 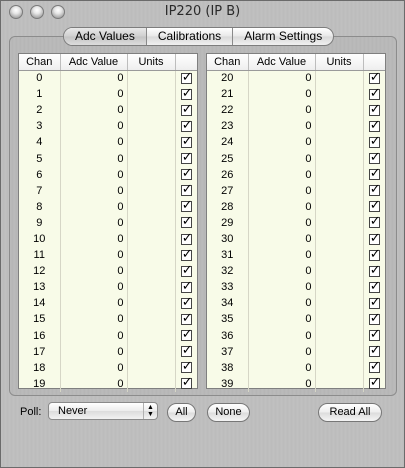 I want to click on table-row: 23 0, so click(x=296, y=126).